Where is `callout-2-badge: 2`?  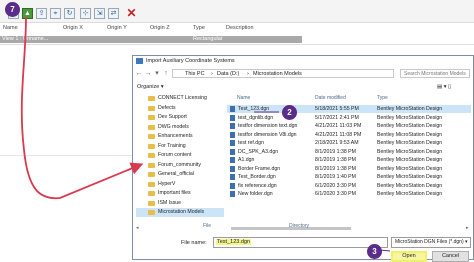
callout-2-badge: 2 is located at coordinates (289, 112).